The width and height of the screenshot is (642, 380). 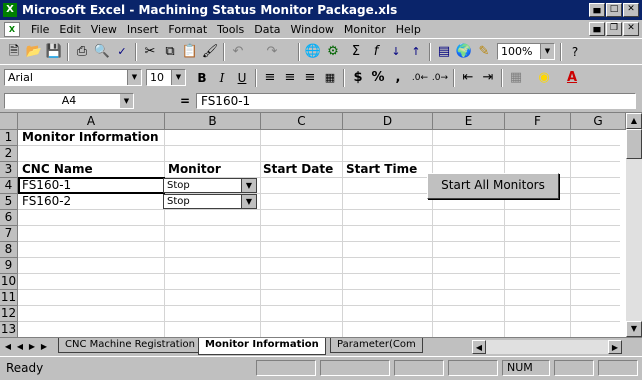 I want to click on new-icon: 🗎, so click(x=14, y=52).